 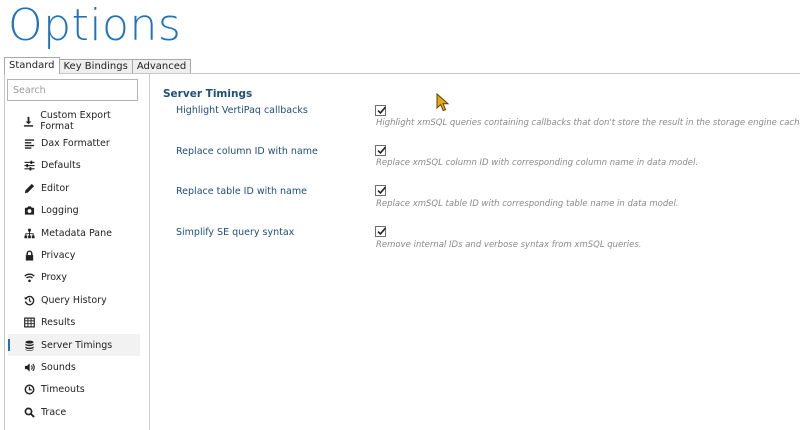 I want to click on sidebar-item-dax-formatter: Dax Formatter, so click(x=74, y=143).